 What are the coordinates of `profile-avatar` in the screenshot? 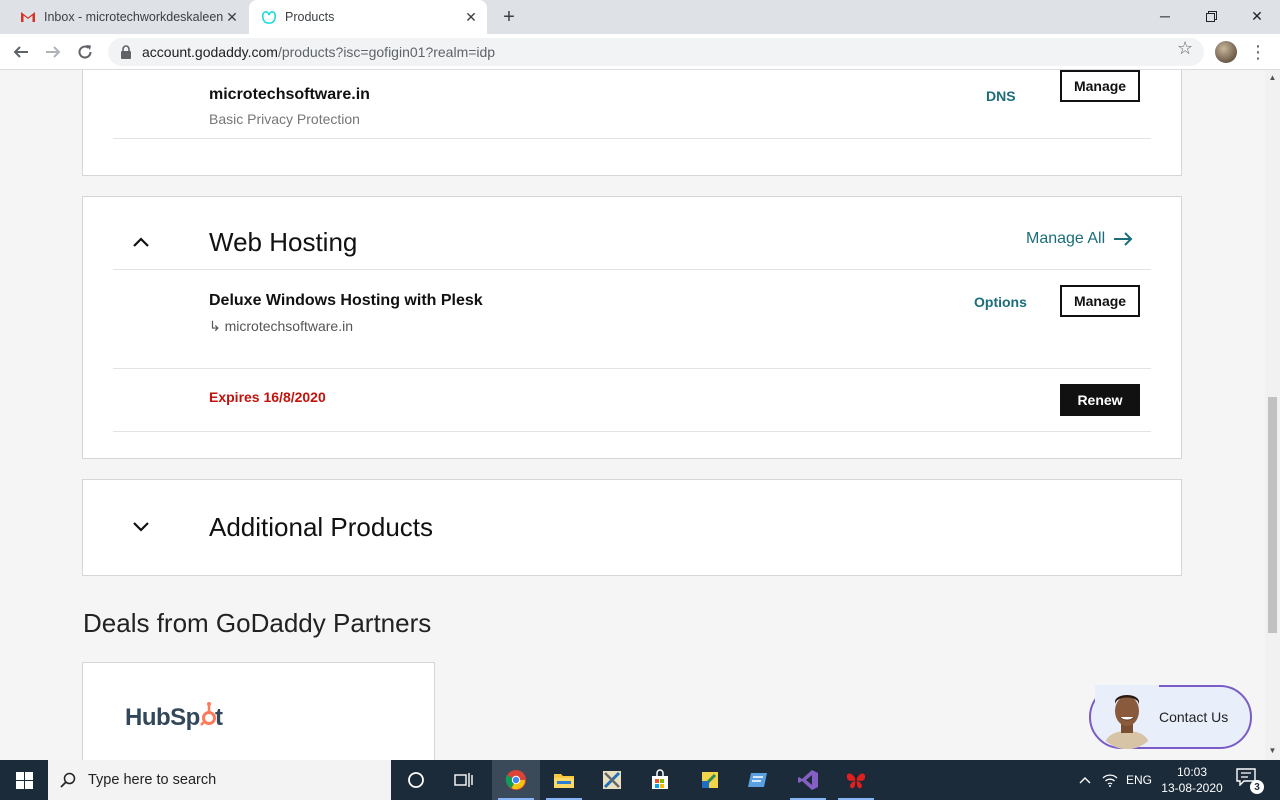 It's located at (1226, 52).